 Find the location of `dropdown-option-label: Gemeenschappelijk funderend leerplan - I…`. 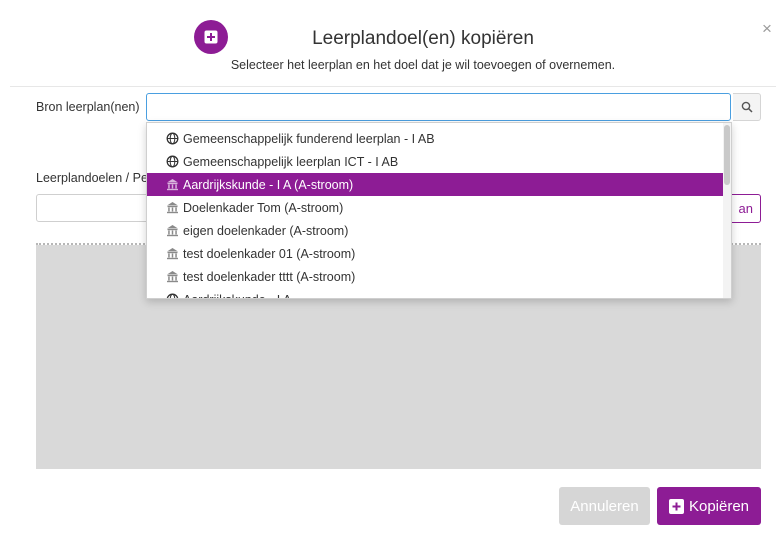

dropdown-option-label: Gemeenschappelijk funderend leerplan - I… is located at coordinates (309, 138).